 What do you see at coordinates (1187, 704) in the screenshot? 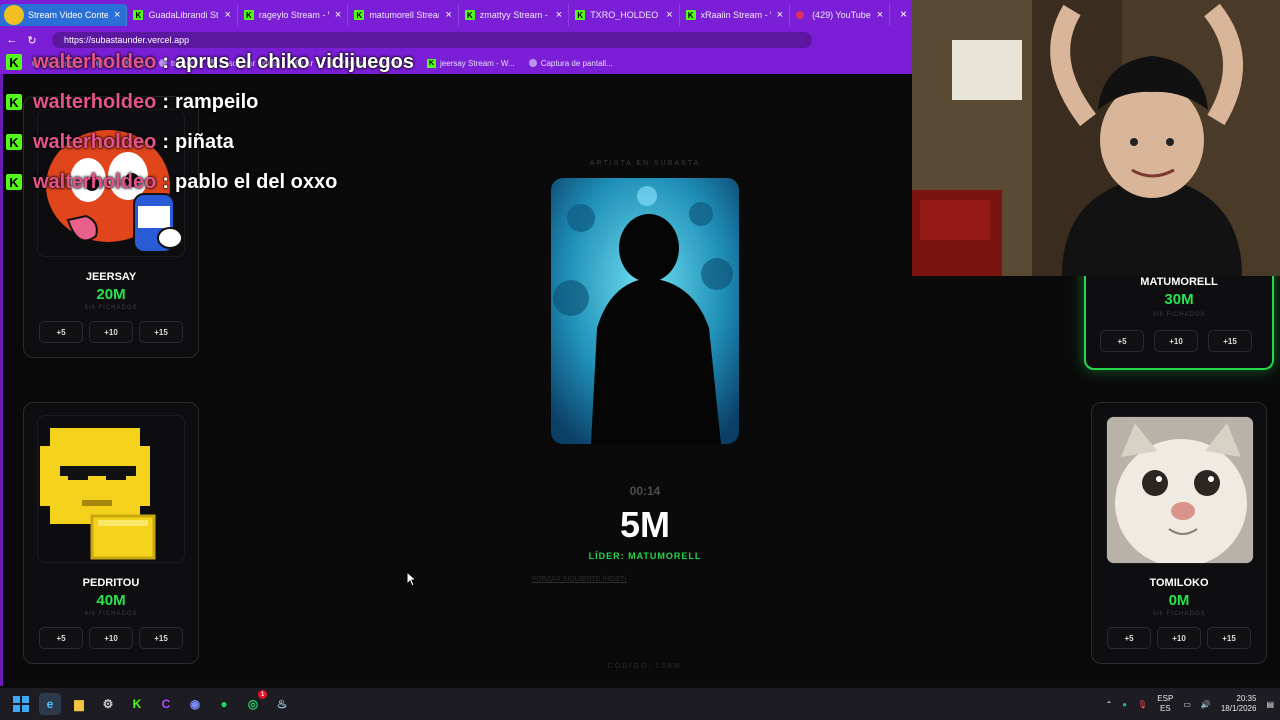
I see `wifi-icon: ▭` at bounding box center [1187, 704].